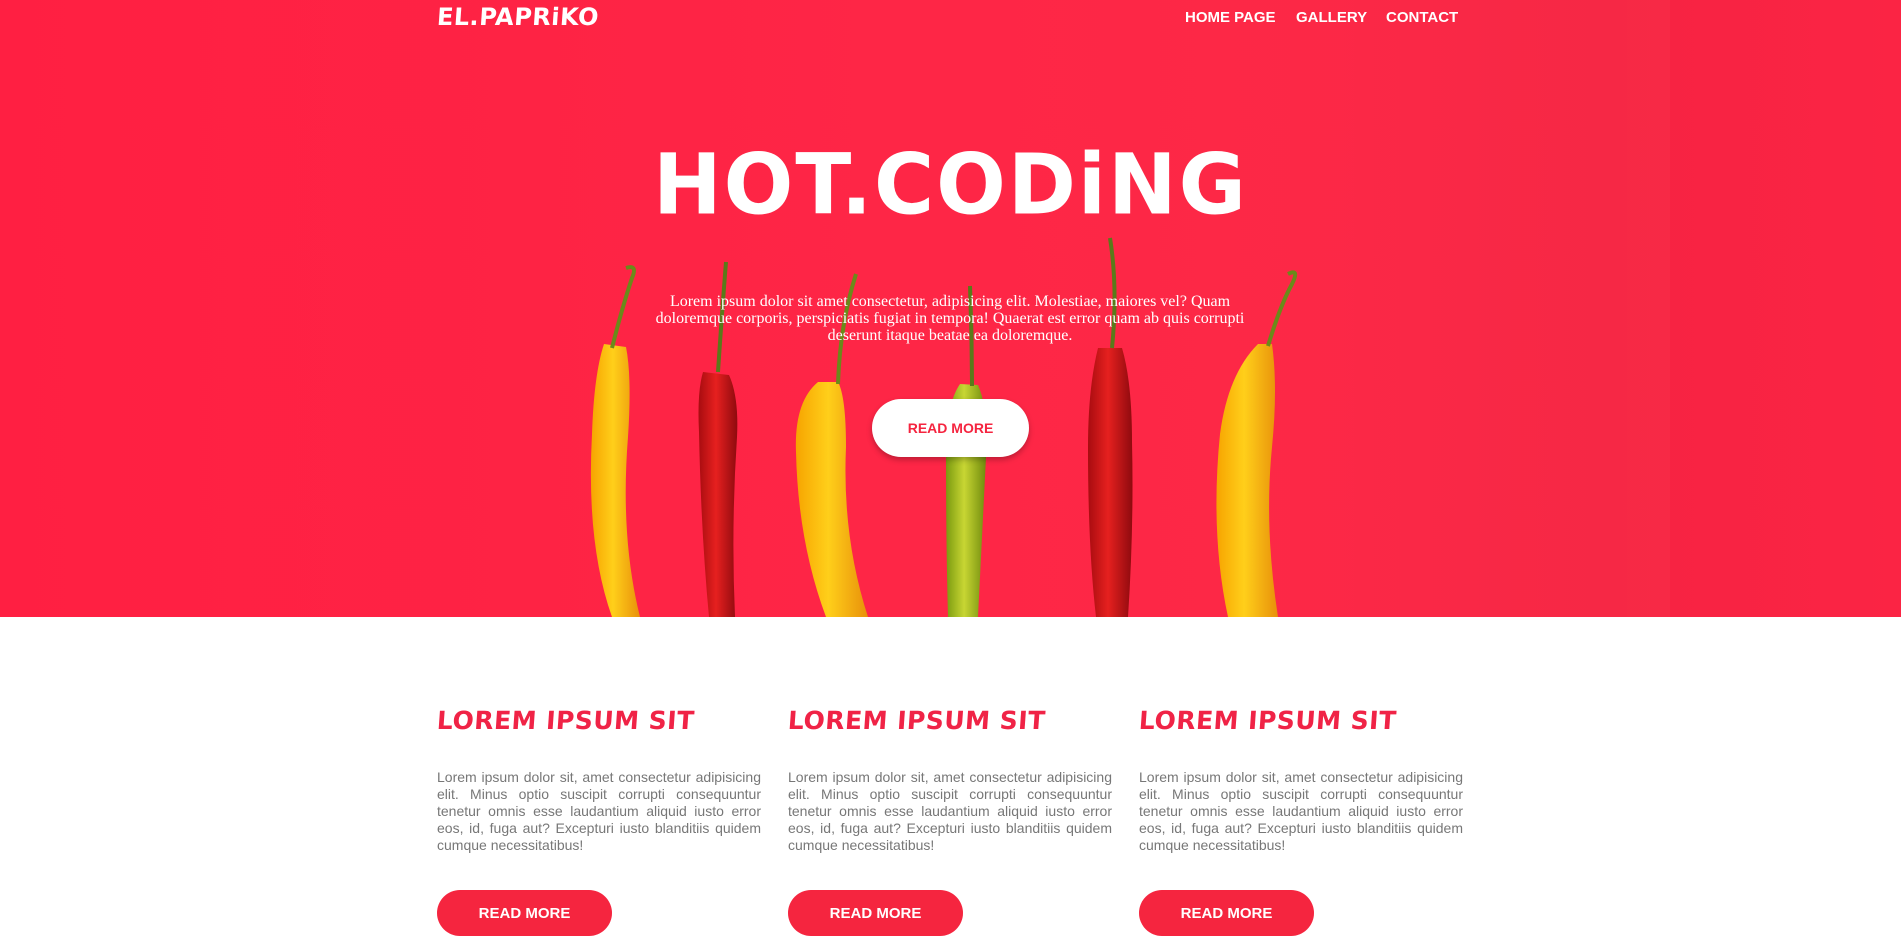  Describe the element at coordinates (1230, 17) in the screenshot. I see `nav-home-page: HOME PAGE` at that location.